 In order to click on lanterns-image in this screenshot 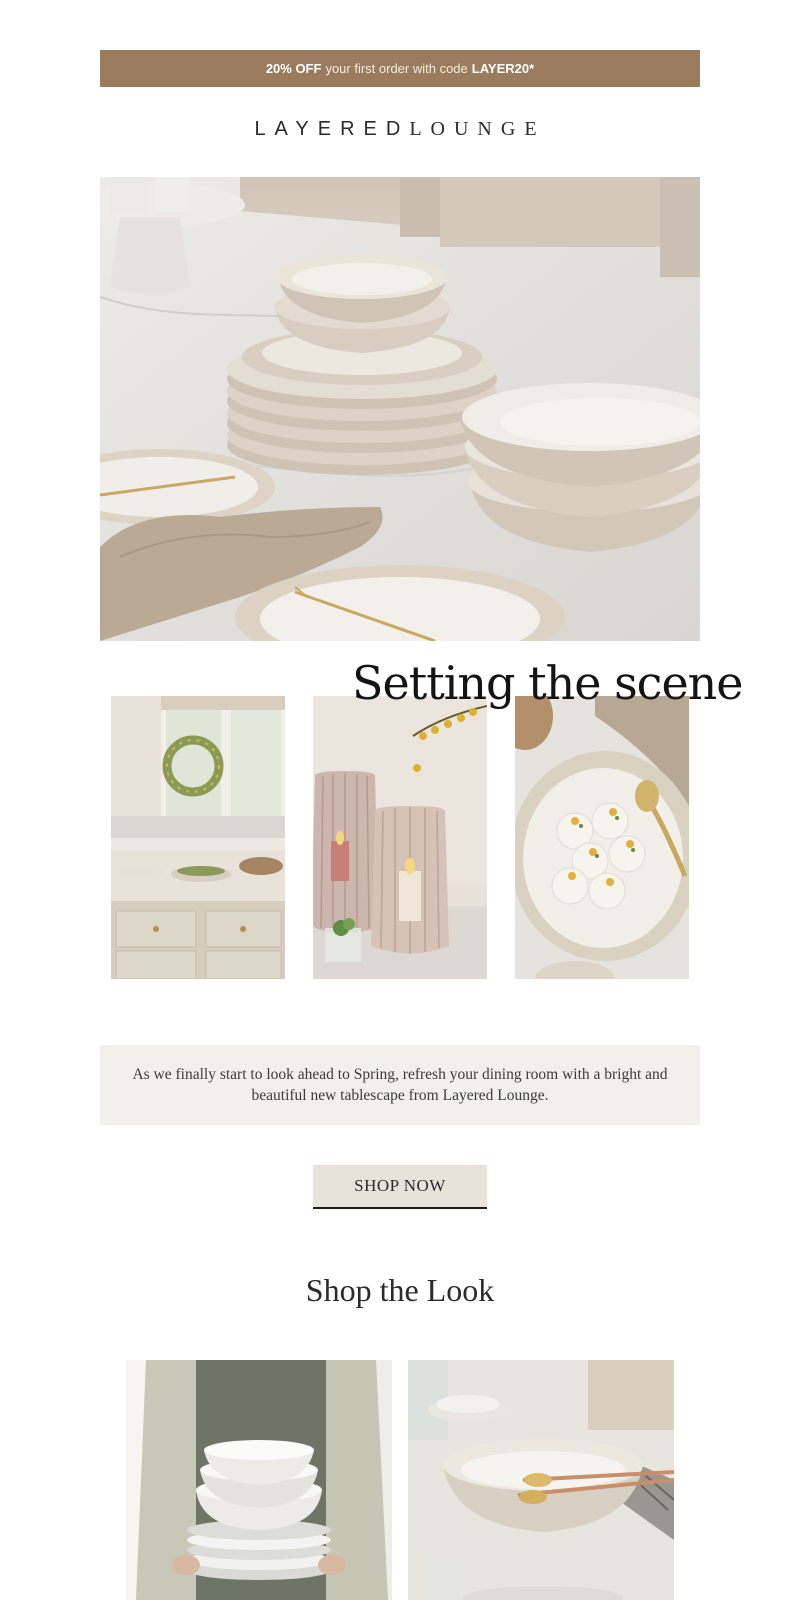, I will do `click(400, 837)`.